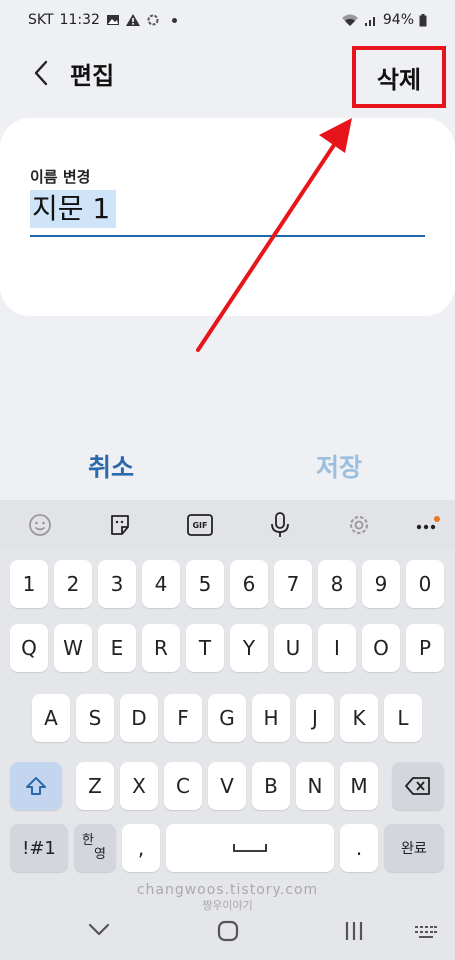 Image resolution: width=455 pixels, height=960 pixels. Describe the element at coordinates (359, 718) in the screenshot. I see `key-k: K` at that location.